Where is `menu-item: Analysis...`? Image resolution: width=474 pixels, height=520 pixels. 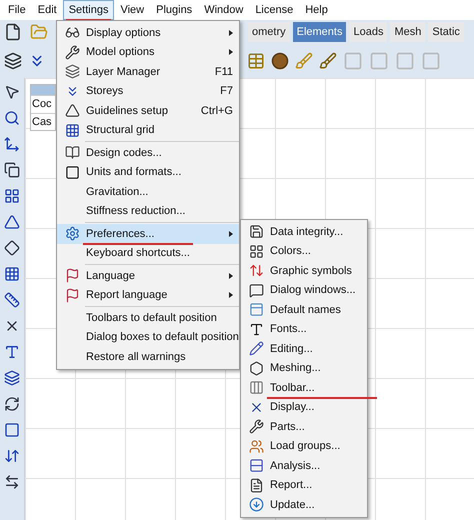 menu-item: Analysis... is located at coordinates (304, 466).